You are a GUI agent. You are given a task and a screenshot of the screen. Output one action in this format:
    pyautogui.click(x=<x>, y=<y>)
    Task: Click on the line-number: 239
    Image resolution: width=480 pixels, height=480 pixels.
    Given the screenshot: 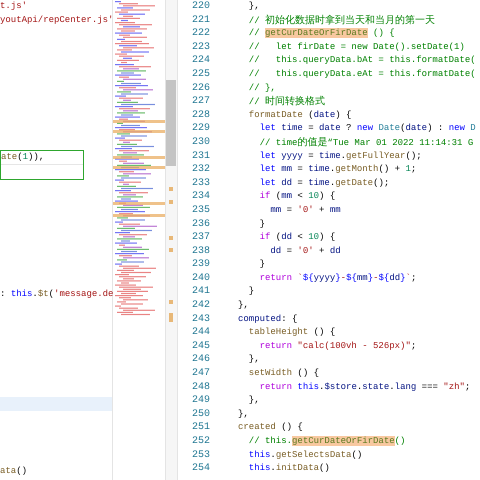 What is the action you would take?
    pyautogui.click(x=200, y=265)
    